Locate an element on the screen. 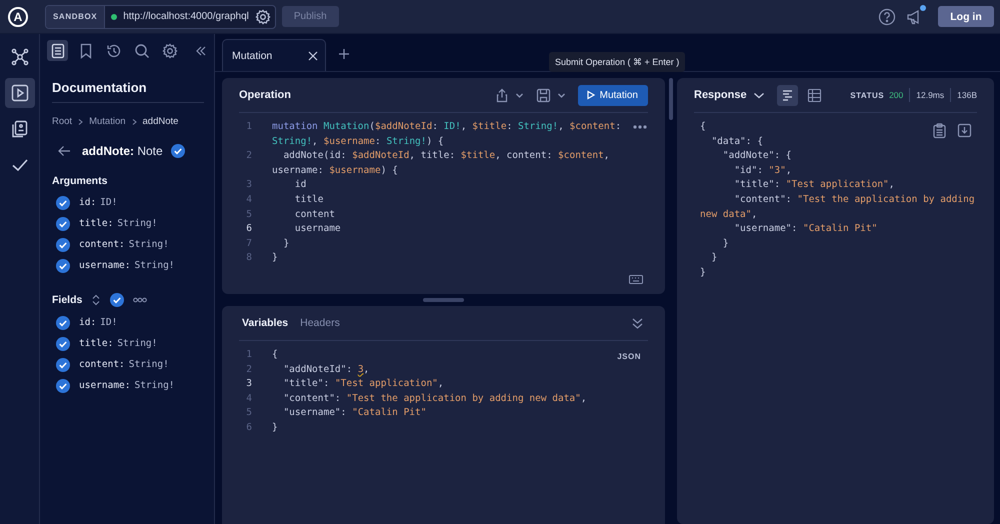  help-icon is located at coordinates (887, 17).